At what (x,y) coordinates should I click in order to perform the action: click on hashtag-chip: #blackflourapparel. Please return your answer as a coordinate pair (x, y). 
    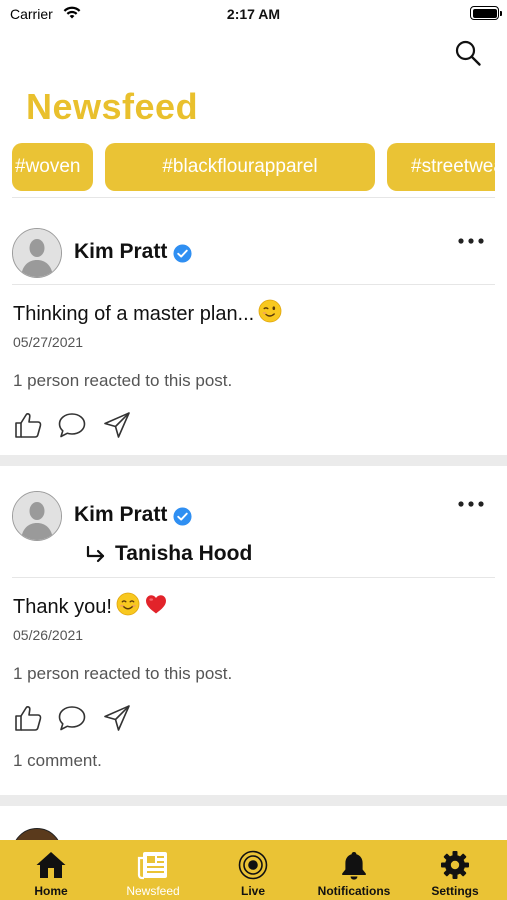
    Looking at the image, I should click on (240, 167).